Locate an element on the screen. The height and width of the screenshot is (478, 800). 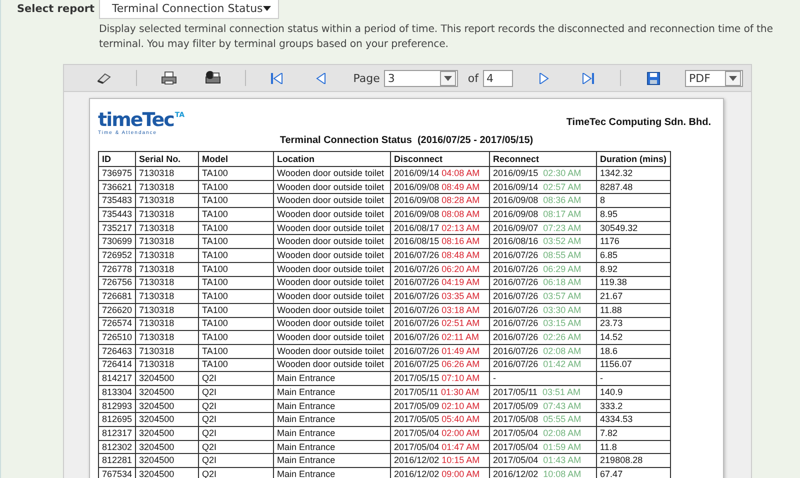
print-settings-icon is located at coordinates (212, 78).